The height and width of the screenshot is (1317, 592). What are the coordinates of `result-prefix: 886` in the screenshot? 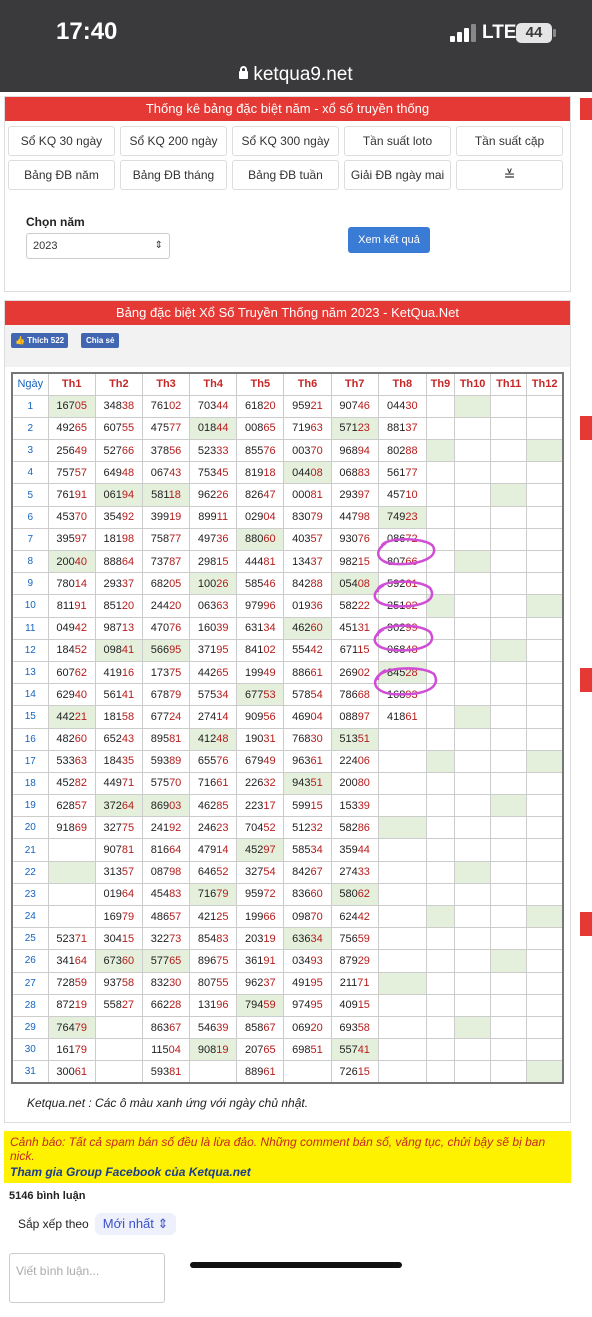 It's located at (301, 672).